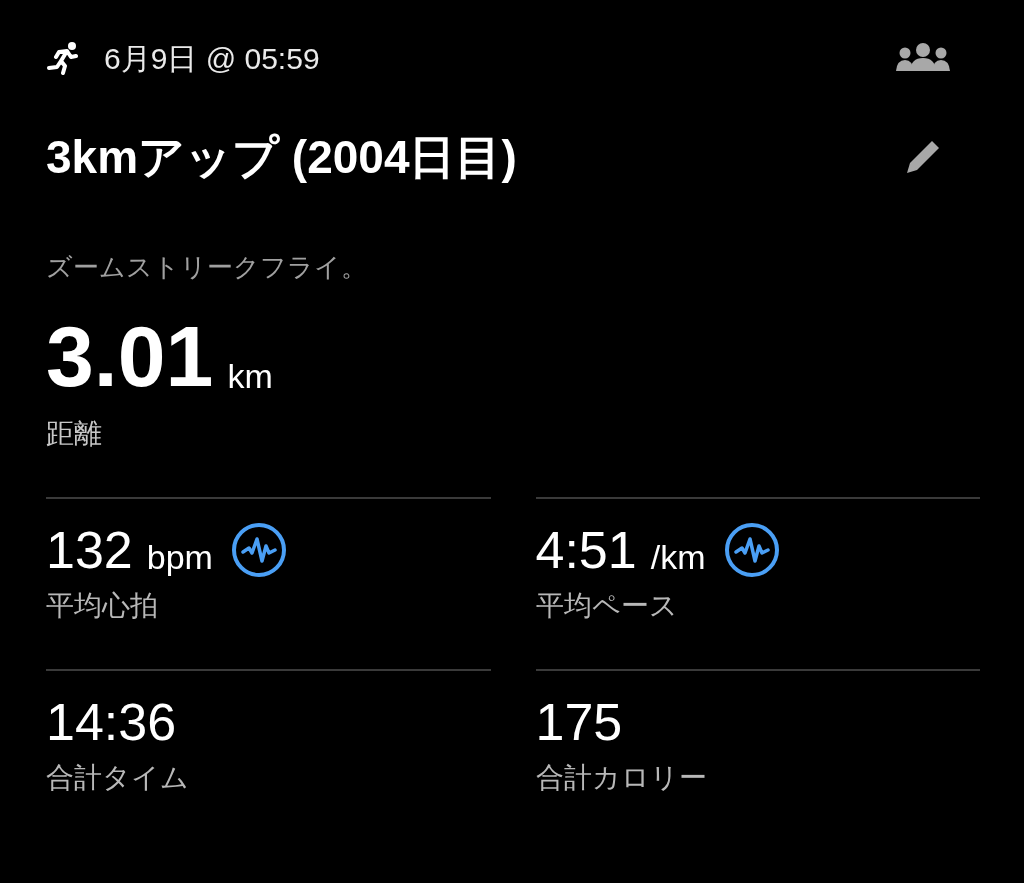 The width and height of the screenshot is (1024, 883). What do you see at coordinates (207, 267) in the screenshot?
I see `activity-description: ズームストリークフライ。` at bounding box center [207, 267].